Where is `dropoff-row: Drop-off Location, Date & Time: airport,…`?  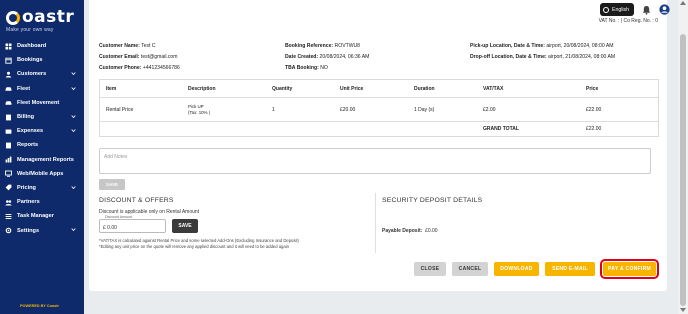
dropoff-row: Drop-off Location, Date & Time: airport,… is located at coordinates (543, 57).